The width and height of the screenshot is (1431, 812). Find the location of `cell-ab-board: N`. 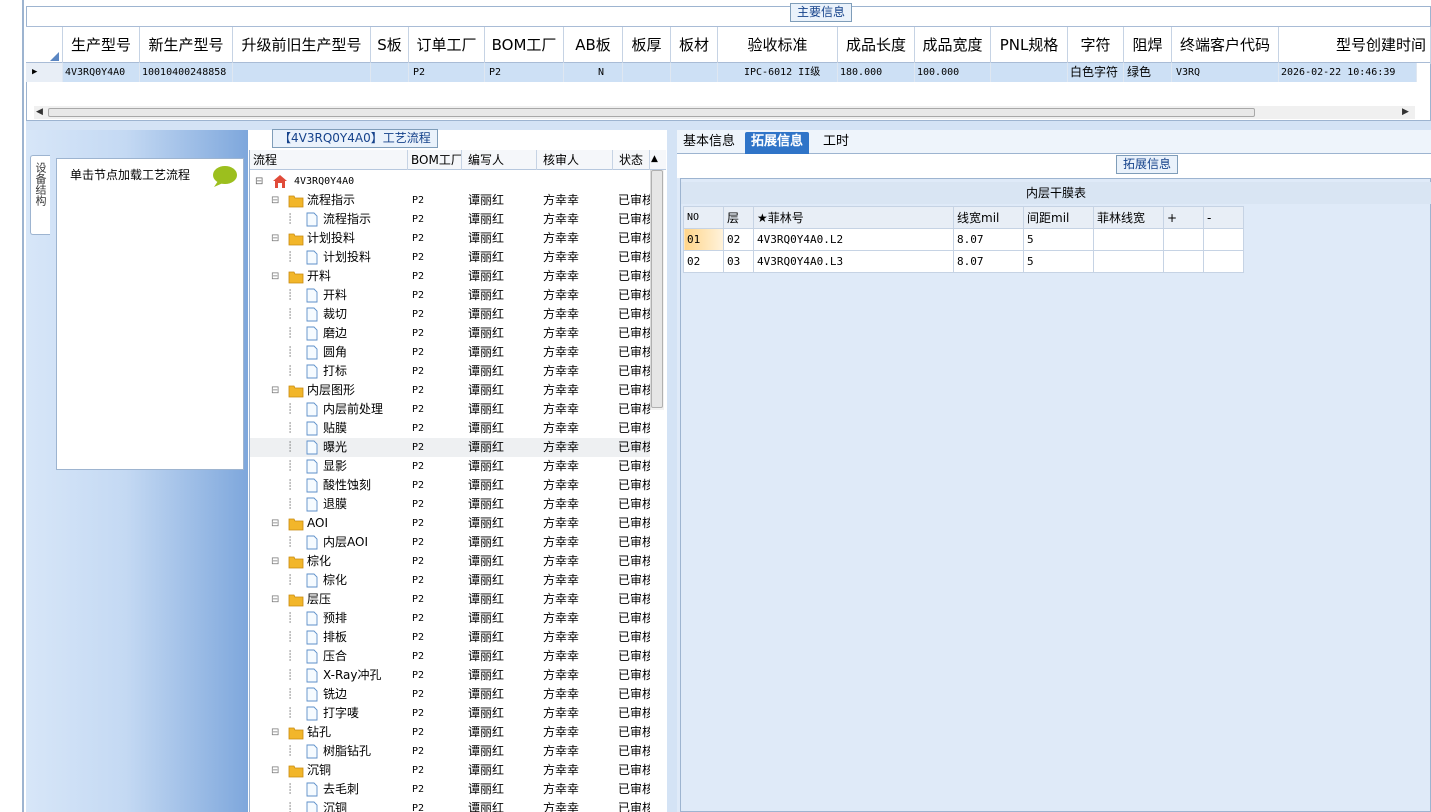

cell-ab-board: N is located at coordinates (593, 72).